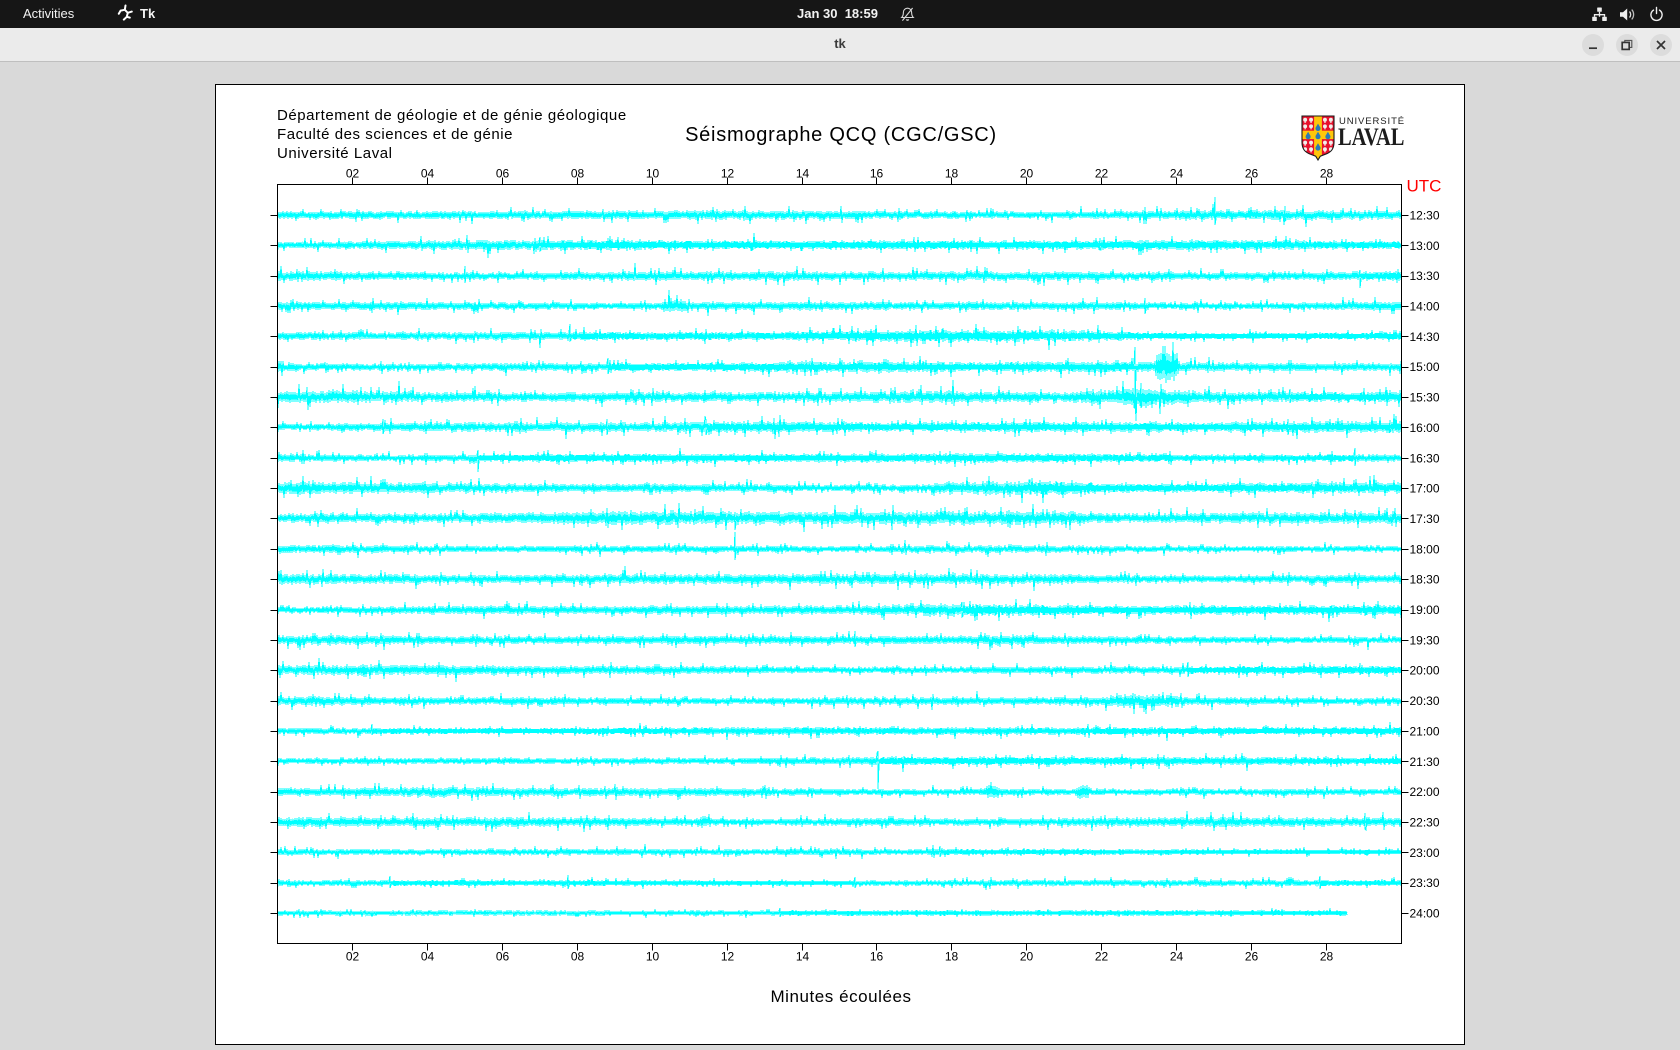 The width and height of the screenshot is (1680, 1050). Describe the element at coordinates (1425, 549) in the screenshot. I see `svg-text: 18:00` at that location.